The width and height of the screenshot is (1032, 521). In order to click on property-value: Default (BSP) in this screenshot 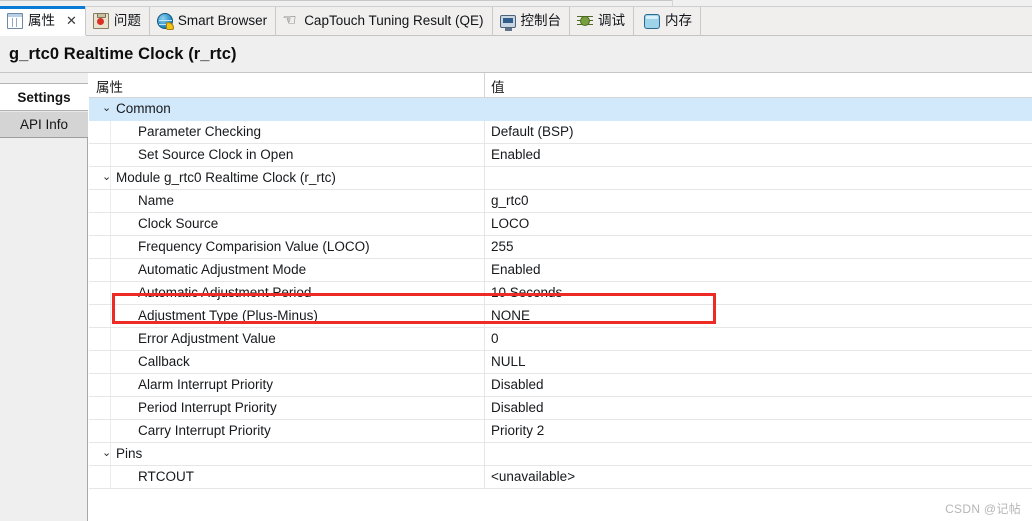, I will do `click(532, 131)`.